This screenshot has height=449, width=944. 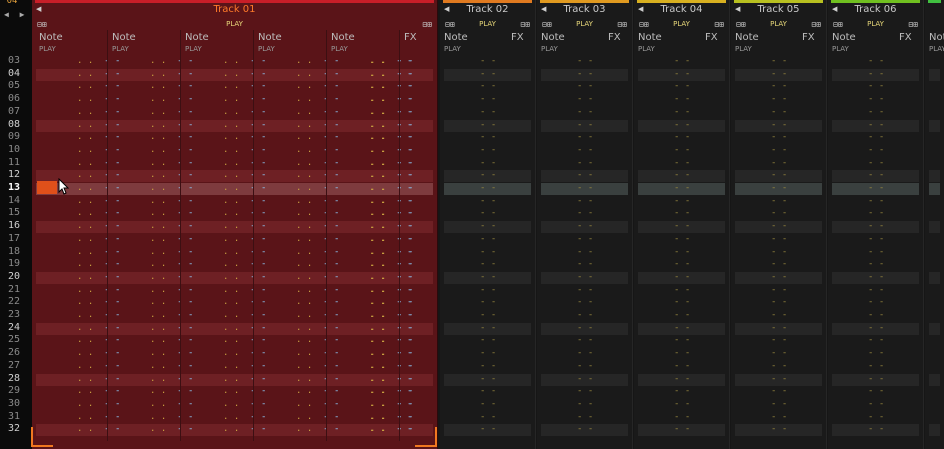 What do you see at coordinates (905, 37) in the screenshot?
I see `fx-column-header: FX` at bounding box center [905, 37].